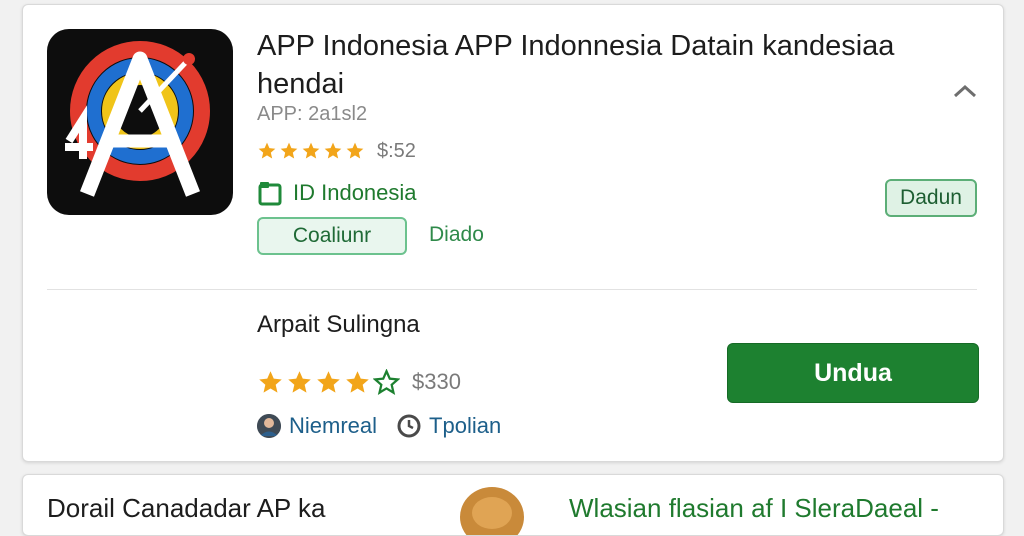 The width and height of the screenshot is (1024, 536). Describe the element at coordinates (386, 381) in the screenshot. I see `star-outline-icon` at that location.